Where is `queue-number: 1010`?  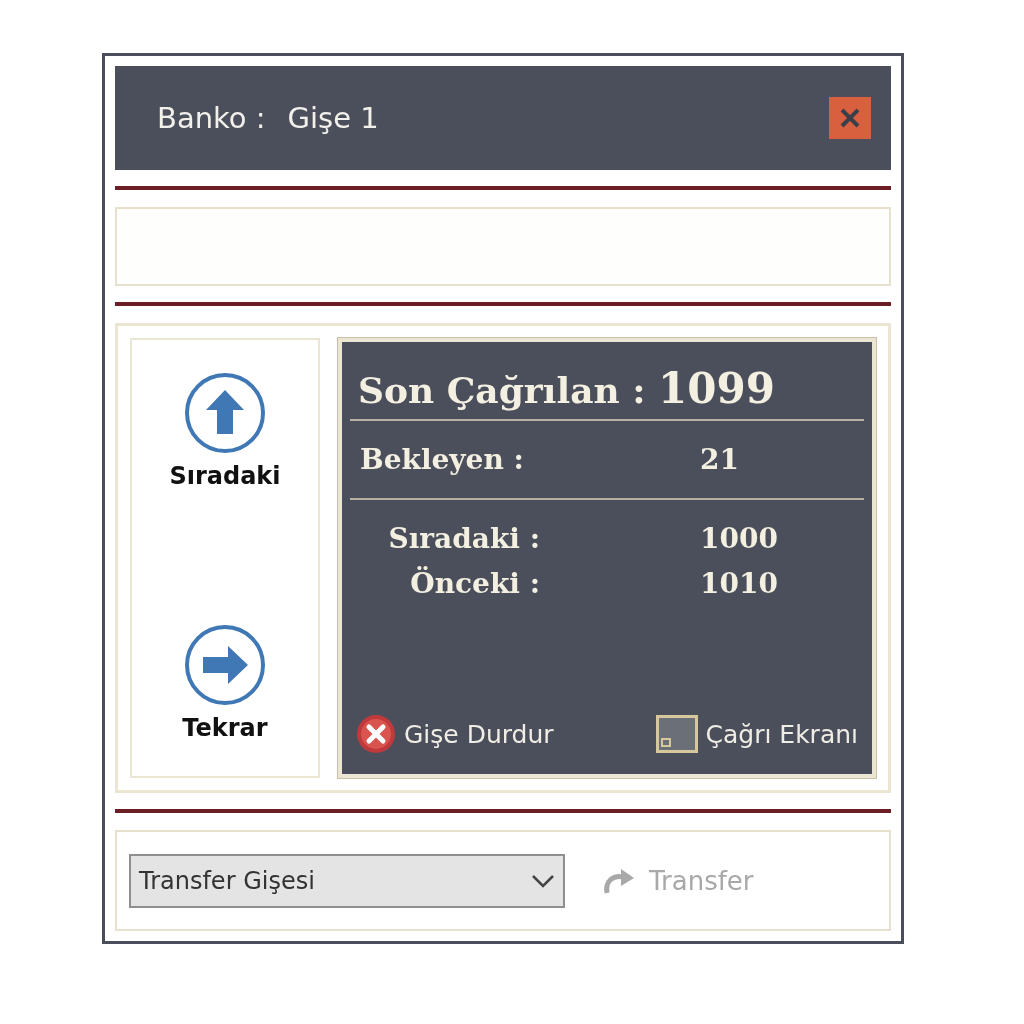 queue-number: 1010 is located at coordinates (739, 583).